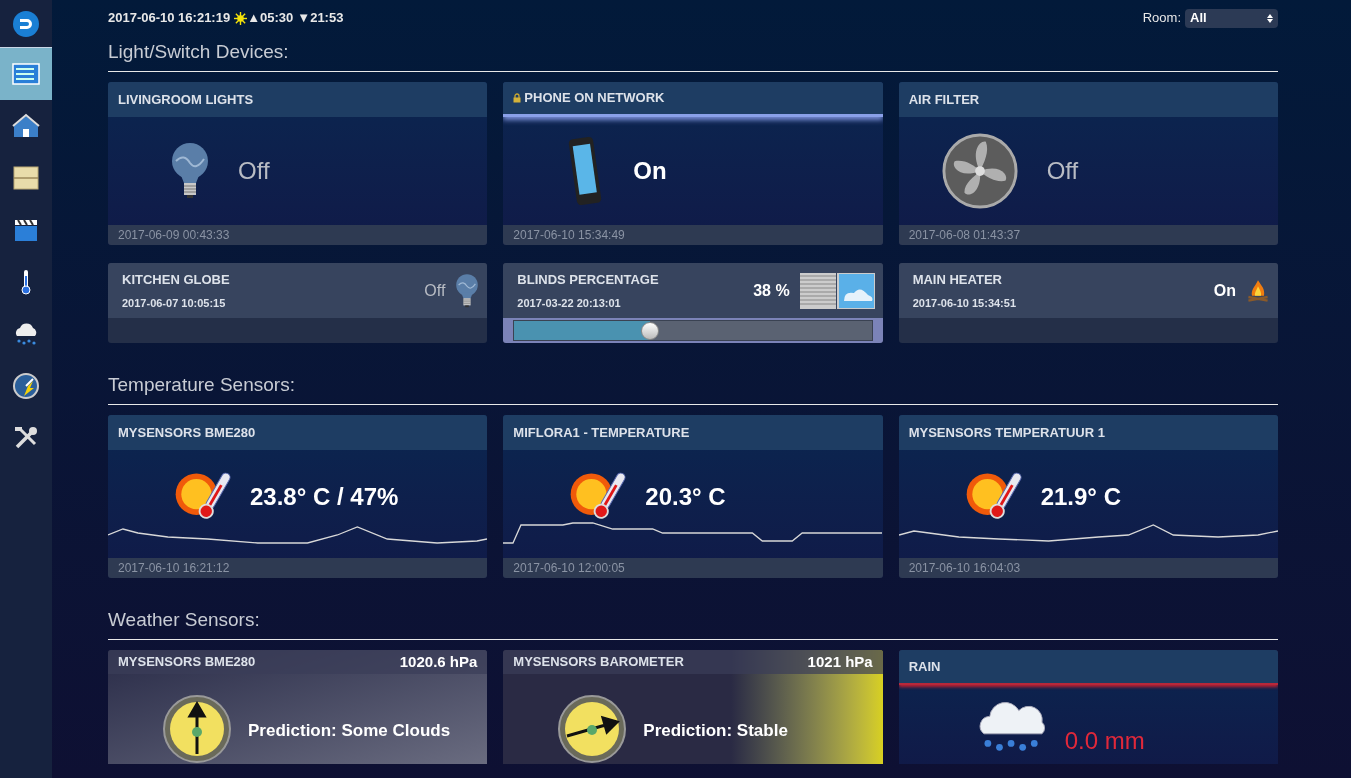 The width and height of the screenshot is (1351, 778). Describe the element at coordinates (1088, 707) in the screenshot. I see `device-card: RAIN 0.0 mm` at that location.